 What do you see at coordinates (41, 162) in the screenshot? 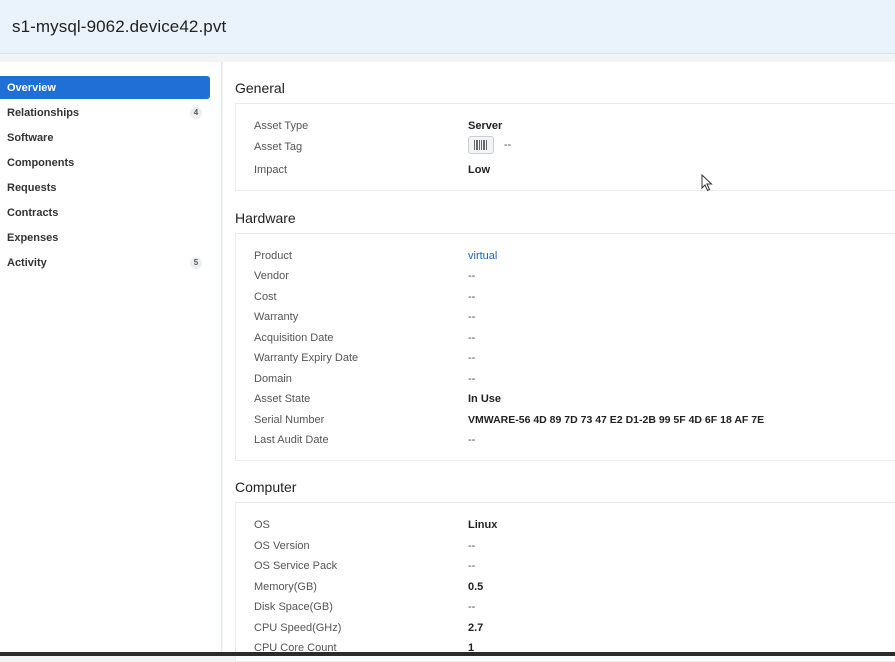
I see `sidebar-item-label: Components` at bounding box center [41, 162].